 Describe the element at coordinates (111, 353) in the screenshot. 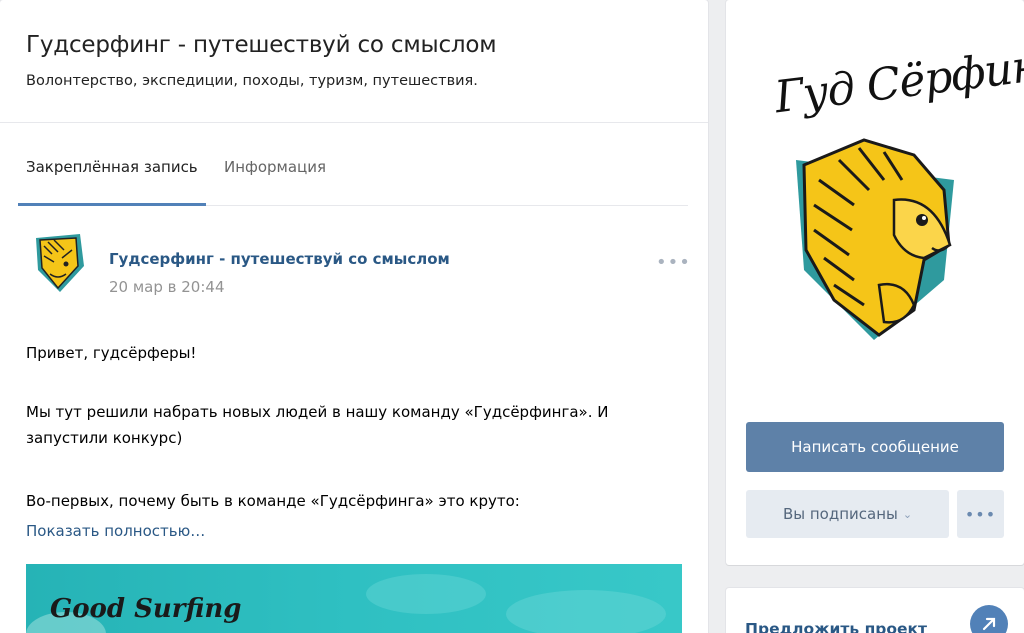

I see `post-paragraph: Привет, гудсёрферы!` at that location.